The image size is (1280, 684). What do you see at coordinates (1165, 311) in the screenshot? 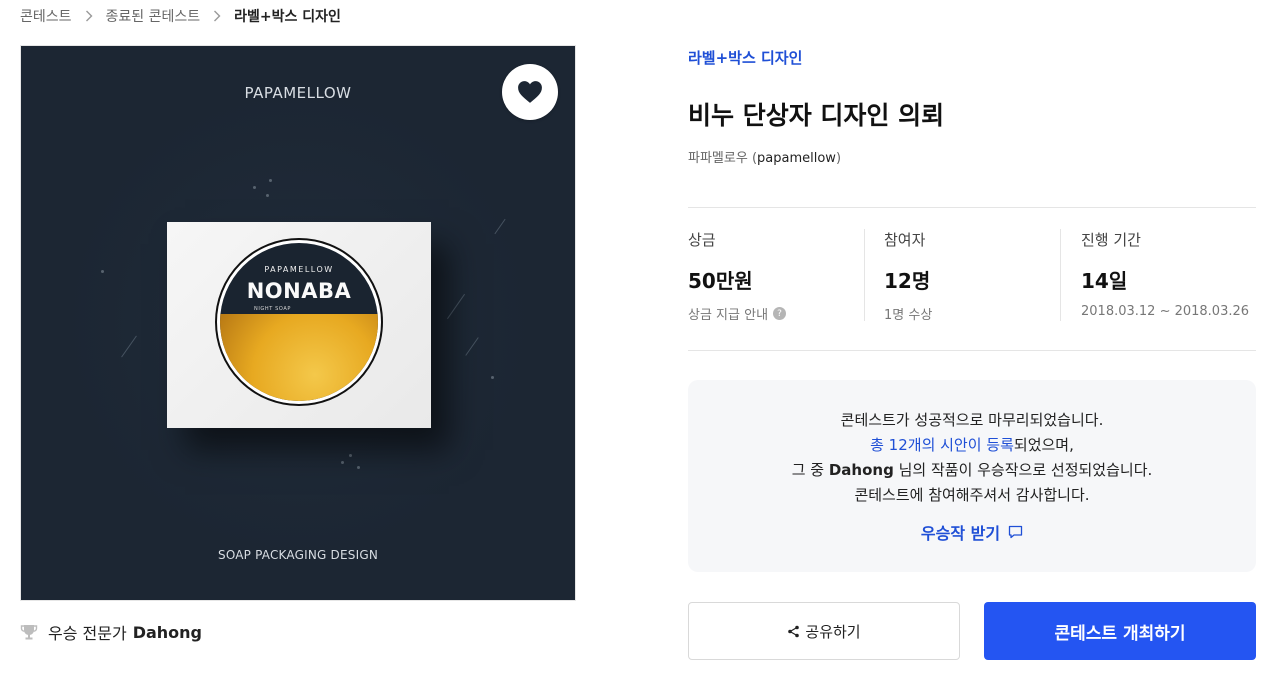
I see `stat-period-note: 2018.03.12 ~ 2018.03.26` at bounding box center [1165, 311].